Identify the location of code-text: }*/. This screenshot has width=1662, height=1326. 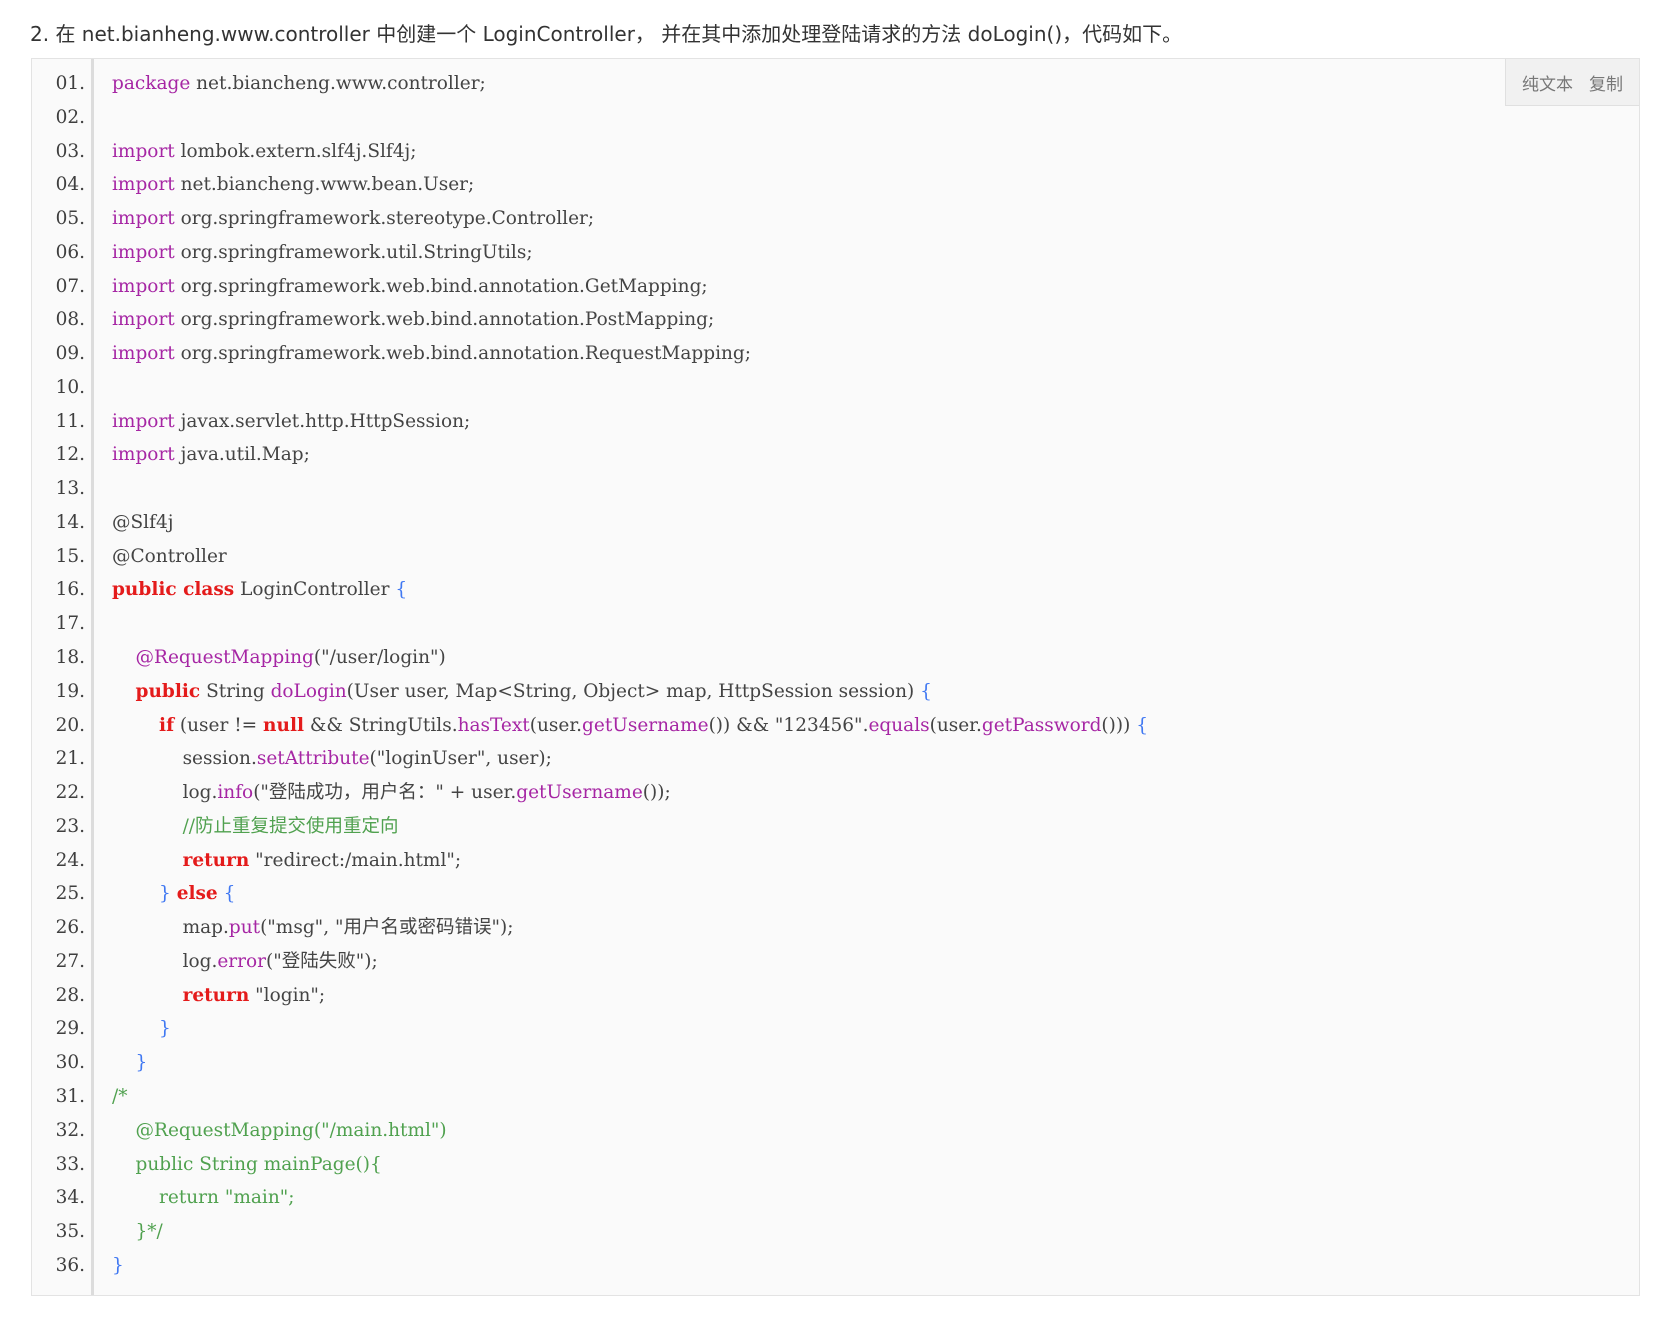
(137, 1232).